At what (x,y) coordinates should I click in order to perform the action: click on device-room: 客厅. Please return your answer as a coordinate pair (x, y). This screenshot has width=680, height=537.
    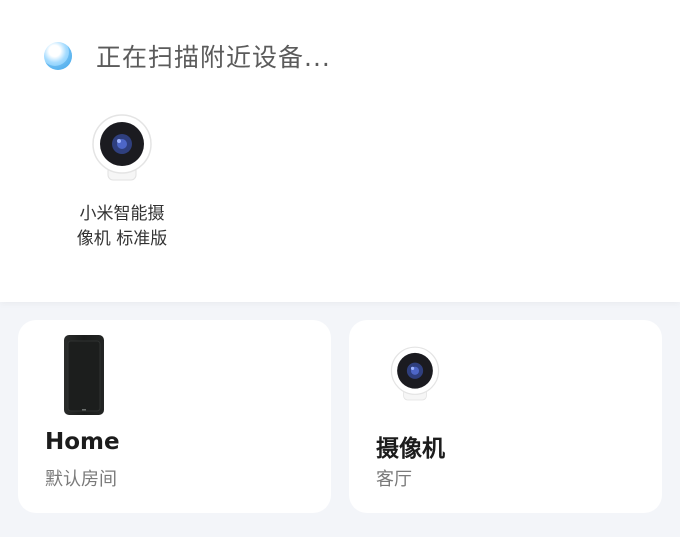
    Looking at the image, I should click on (394, 479).